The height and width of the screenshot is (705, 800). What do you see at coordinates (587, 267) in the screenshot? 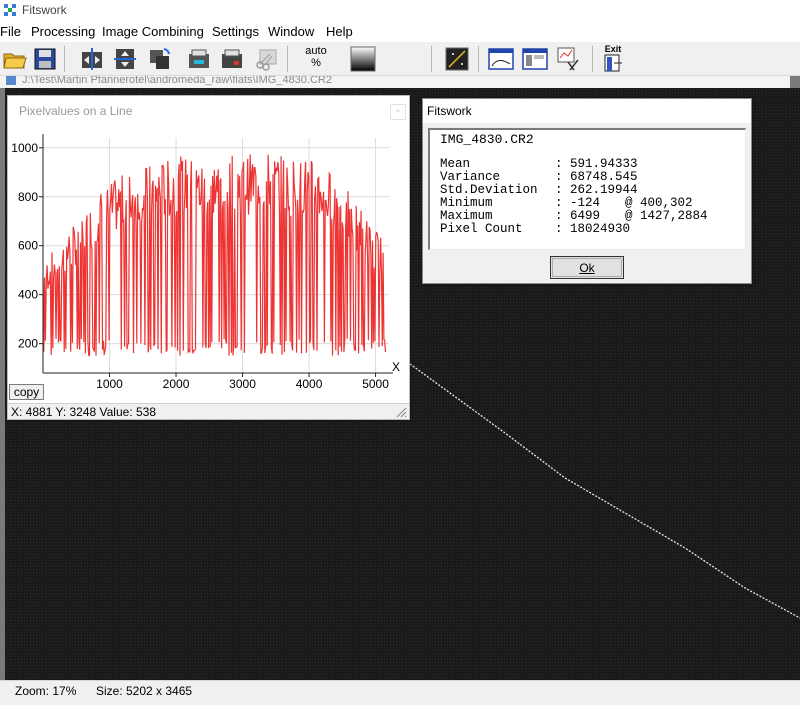
I see `ok-button: Ok` at bounding box center [587, 267].